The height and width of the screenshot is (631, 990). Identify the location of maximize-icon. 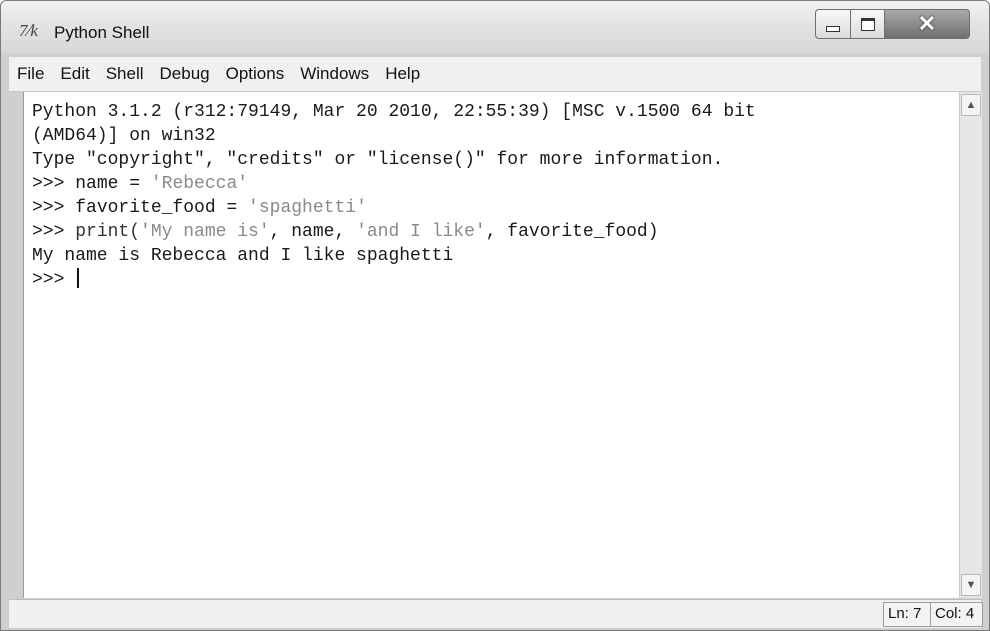
(867, 24).